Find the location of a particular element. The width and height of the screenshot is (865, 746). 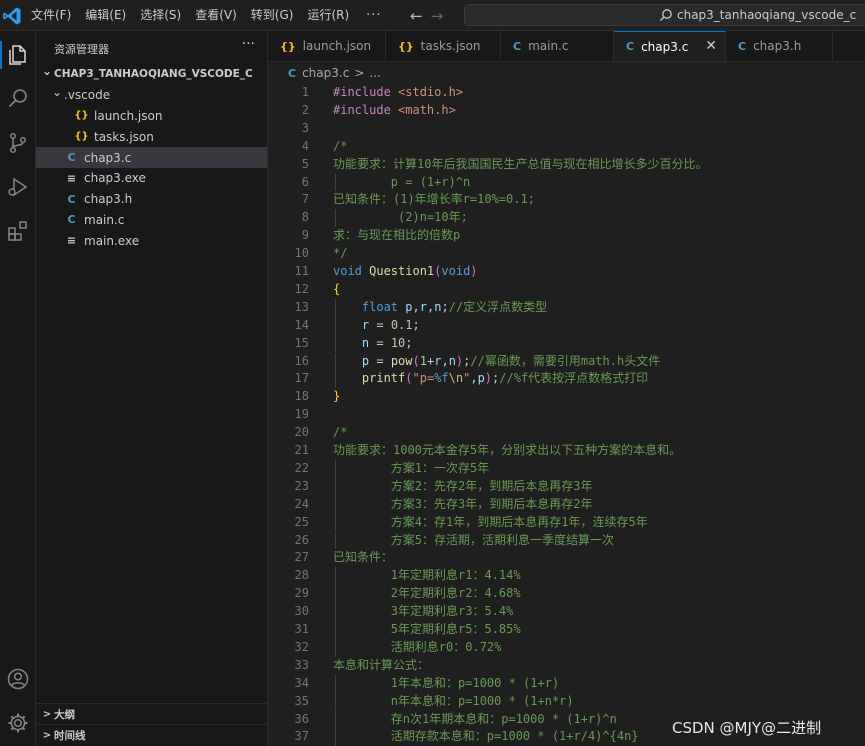

code-line: 29 2年定期利息r2：4.68% is located at coordinates (566, 594).